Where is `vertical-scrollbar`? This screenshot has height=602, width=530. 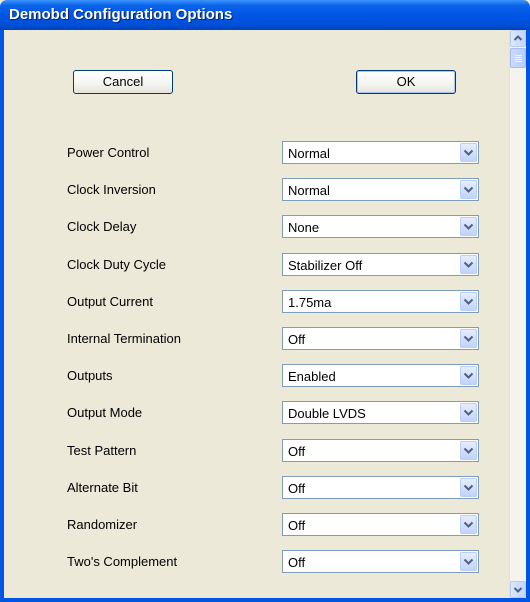
vertical-scrollbar is located at coordinates (517, 314).